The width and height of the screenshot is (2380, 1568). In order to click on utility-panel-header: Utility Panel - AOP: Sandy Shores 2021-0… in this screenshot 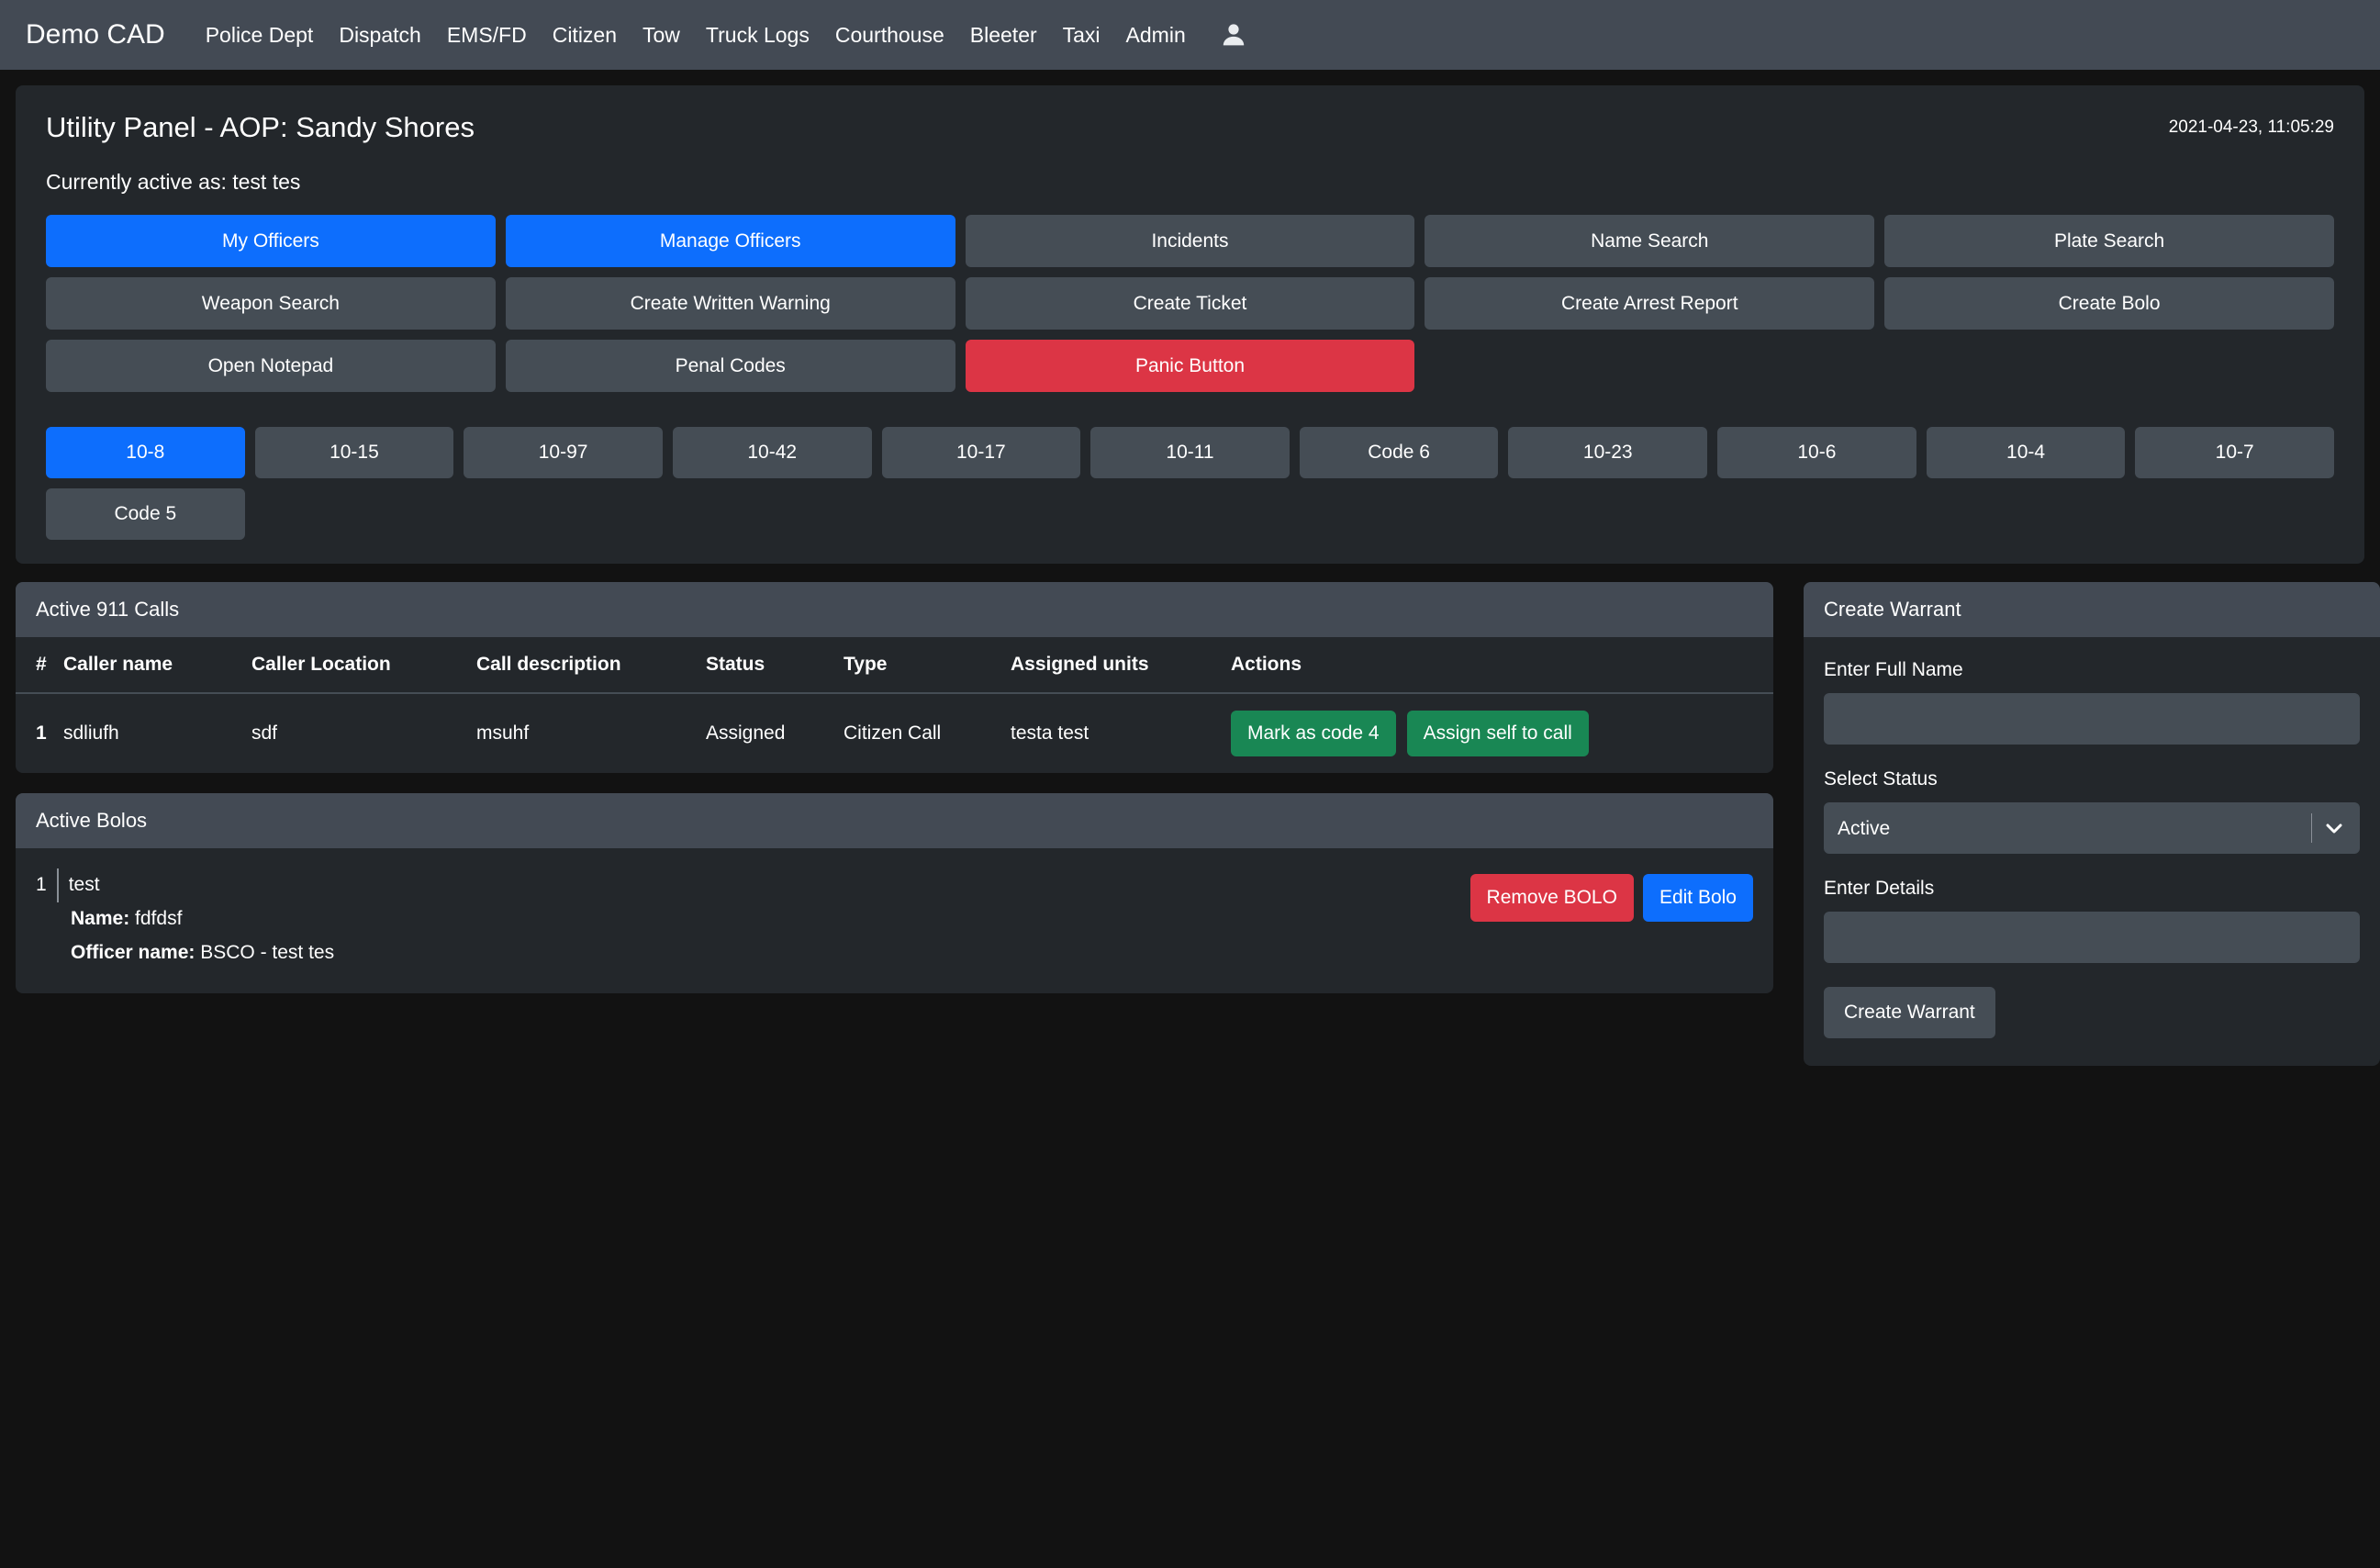, I will do `click(1190, 123)`.